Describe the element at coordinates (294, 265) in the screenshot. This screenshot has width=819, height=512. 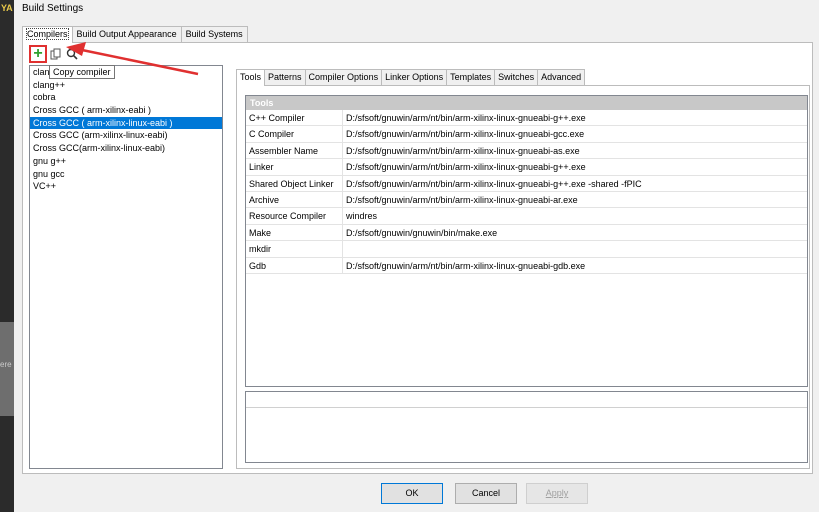
I see `property-name: Gdb` at that location.